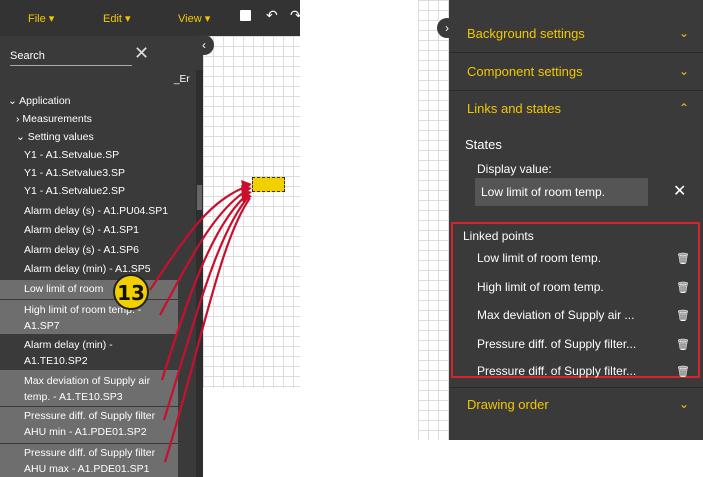 This screenshot has height=477, width=703. What do you see at coordinates (578, 71) in the screenshot?
I see `section-component-settings: Component settings ⌄` at bounding box center [578, 71].